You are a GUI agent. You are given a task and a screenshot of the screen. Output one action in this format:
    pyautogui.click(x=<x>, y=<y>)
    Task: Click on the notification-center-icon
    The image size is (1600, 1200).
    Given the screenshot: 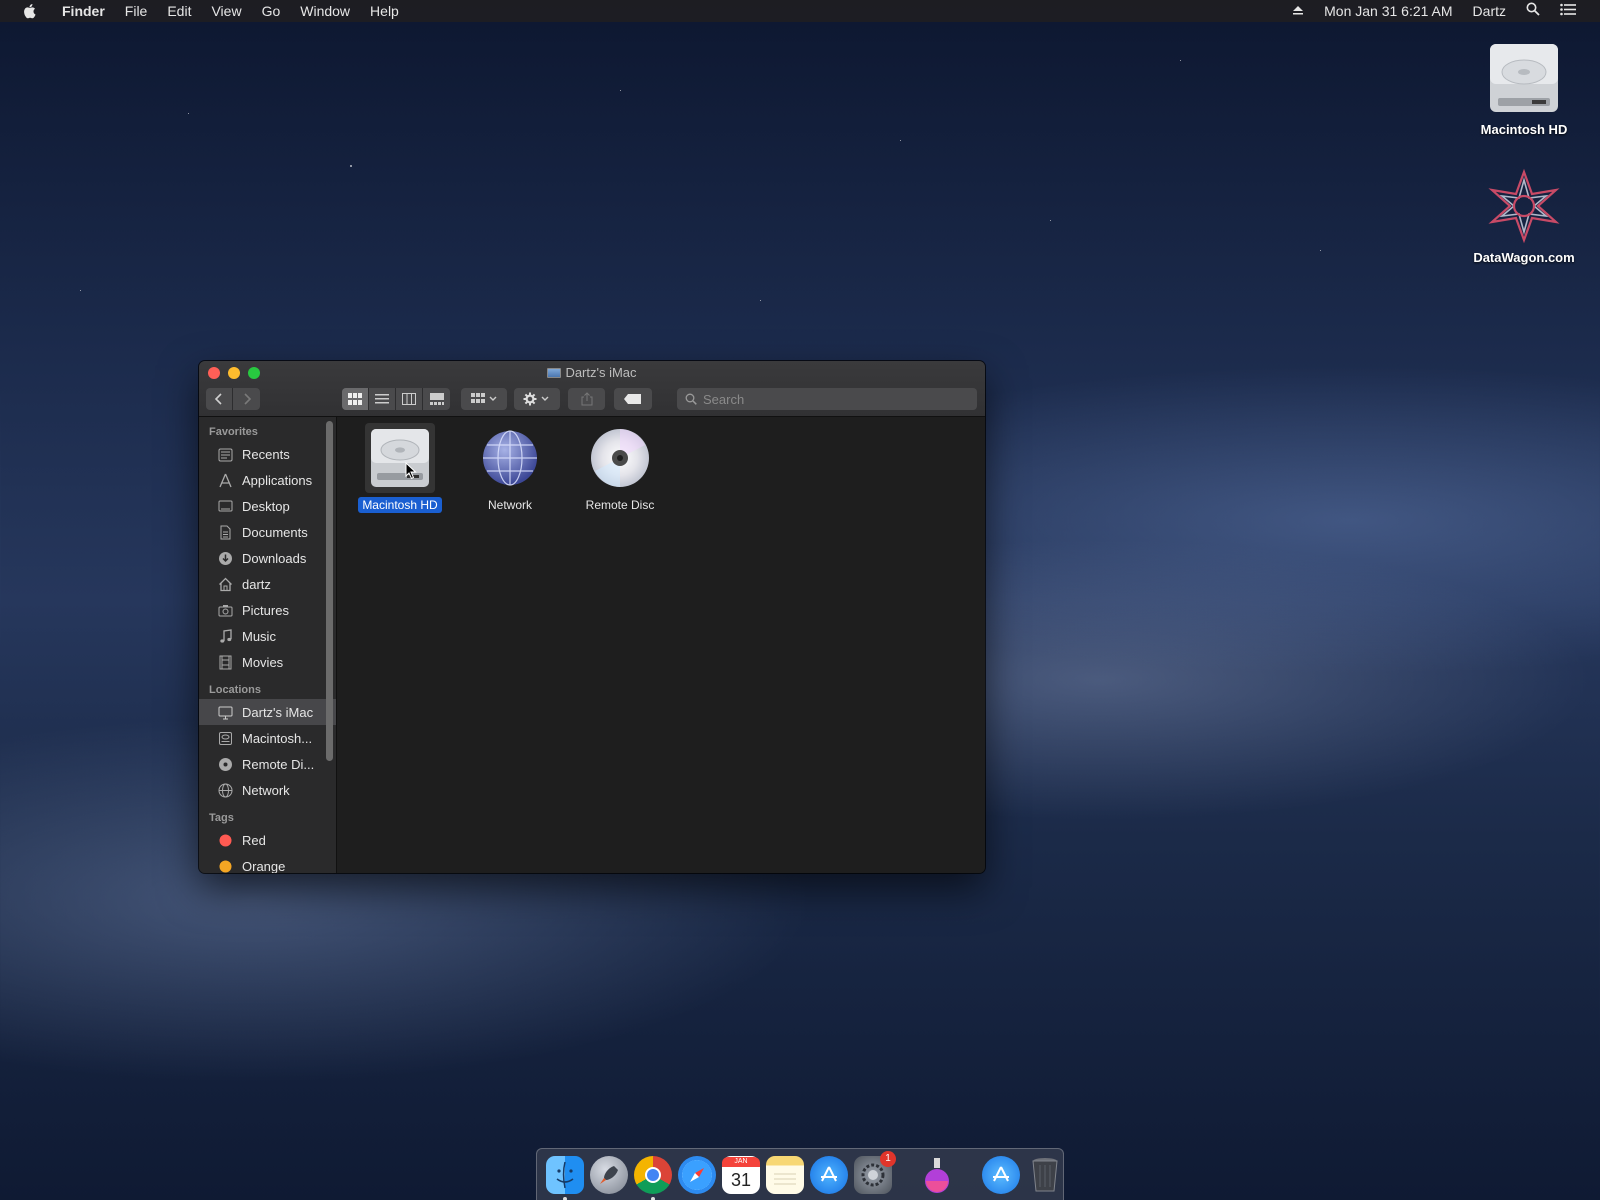 What is the action you would take?
    pyautogui.click(x=1568, y=11)
    